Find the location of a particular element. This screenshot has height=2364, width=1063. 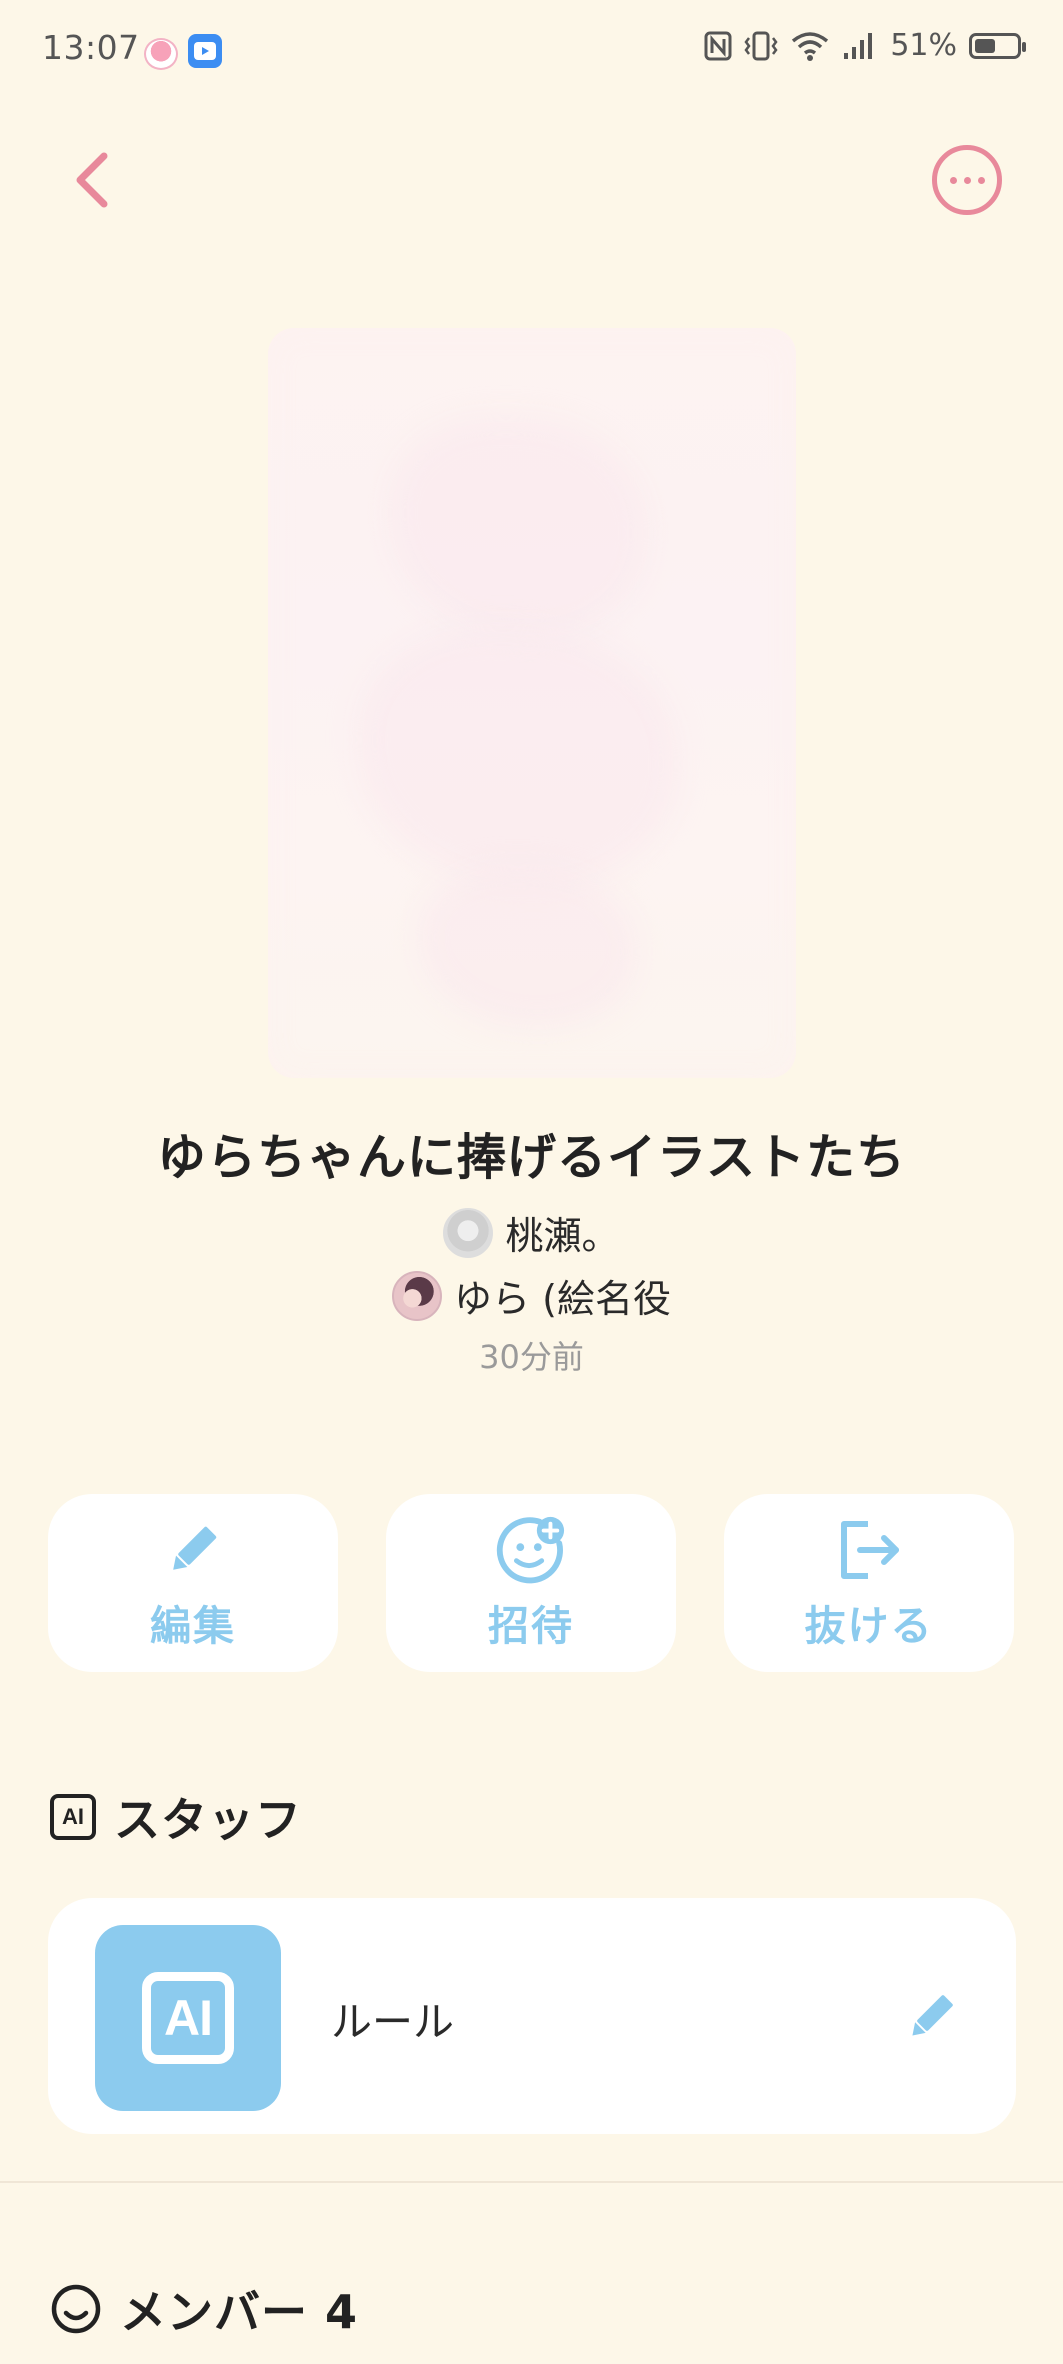

signal-icon is located at coordinates (858, 45).